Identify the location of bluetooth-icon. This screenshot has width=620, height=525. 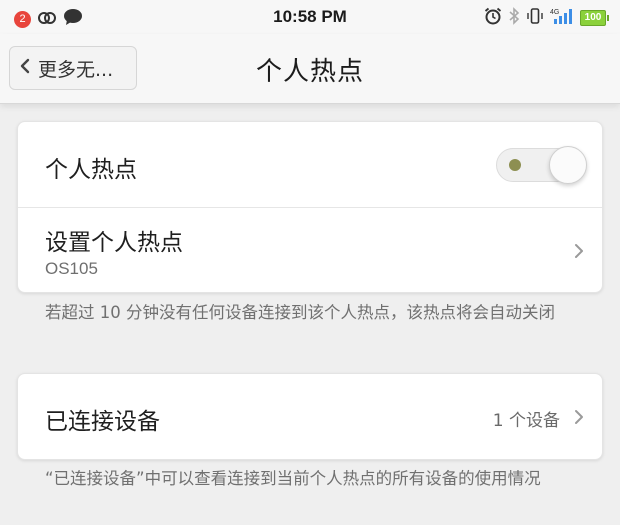
(514, 18).